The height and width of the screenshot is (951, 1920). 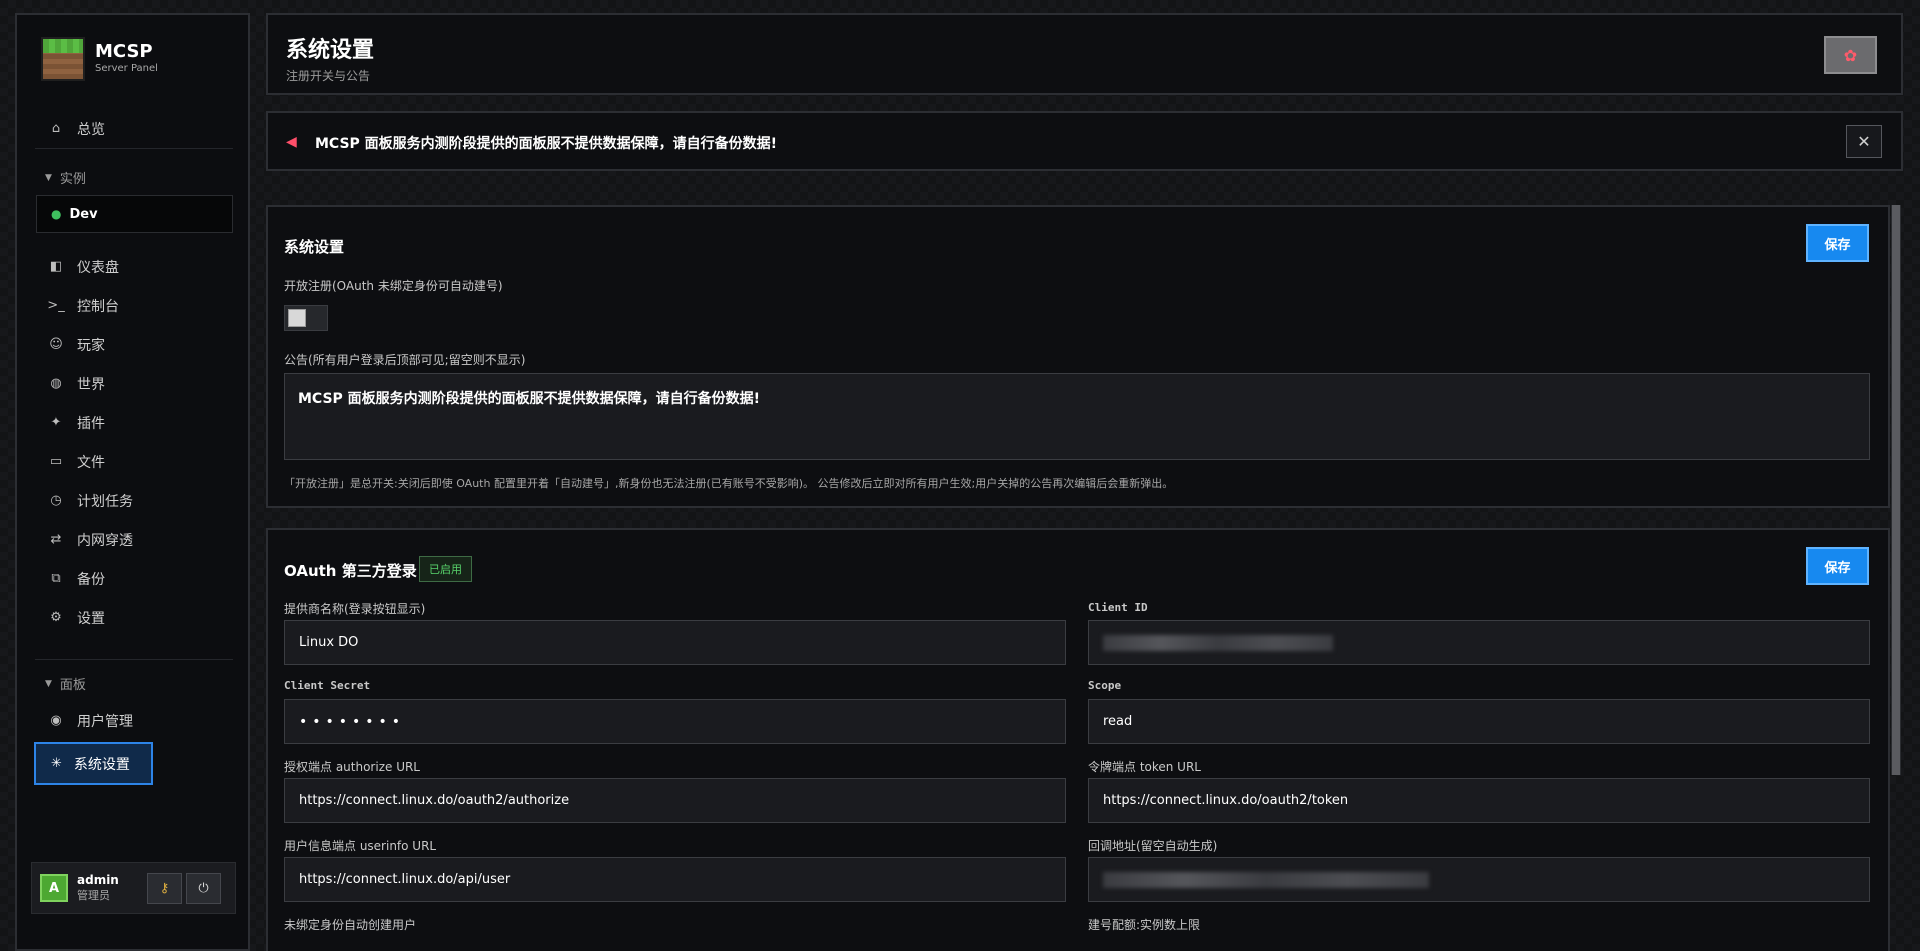 I want to click on palette-icon: ✿, so click(x=1850, y=55).